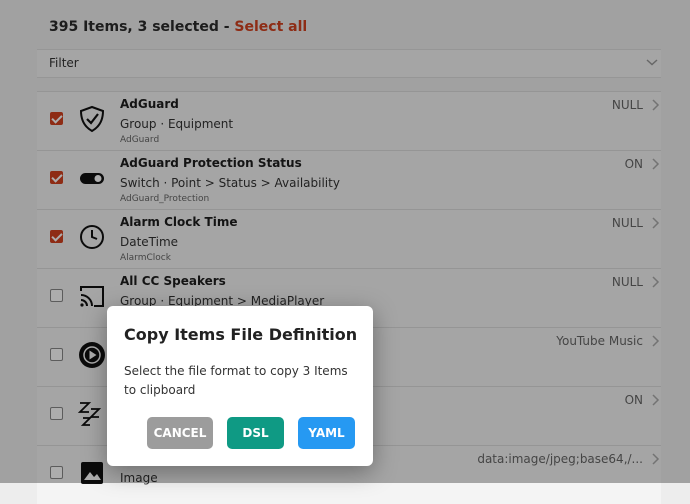 This screenshot has width=690, height=504. Describe the element at coordinates (255, 433) in the screenshot. I see `dsl-button: DSL` at that location.